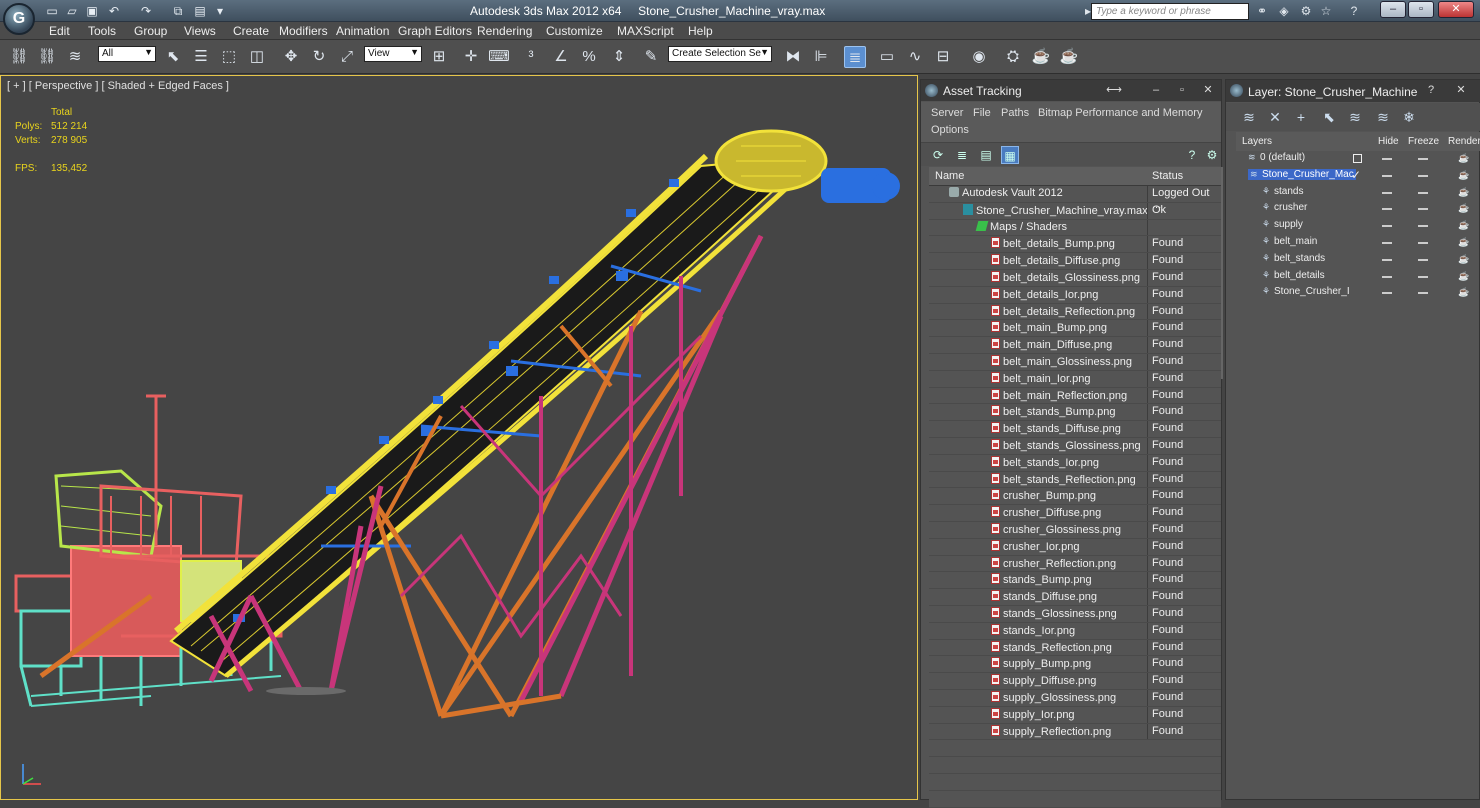 The width and height of the screenshot is (1480, 808). Describe the element at coordinates (531, 57) in the screenshot. I see `snaps-toggle-icon: ³` at that location.